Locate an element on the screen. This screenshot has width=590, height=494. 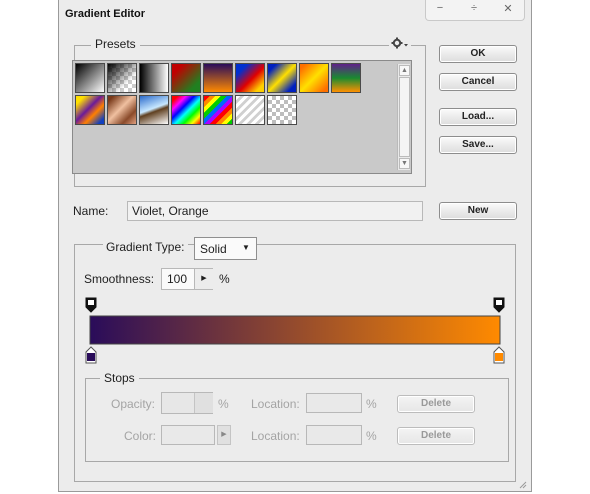
scroll-down-arrow-icon: ▼ is located at coordinates (404, 163).